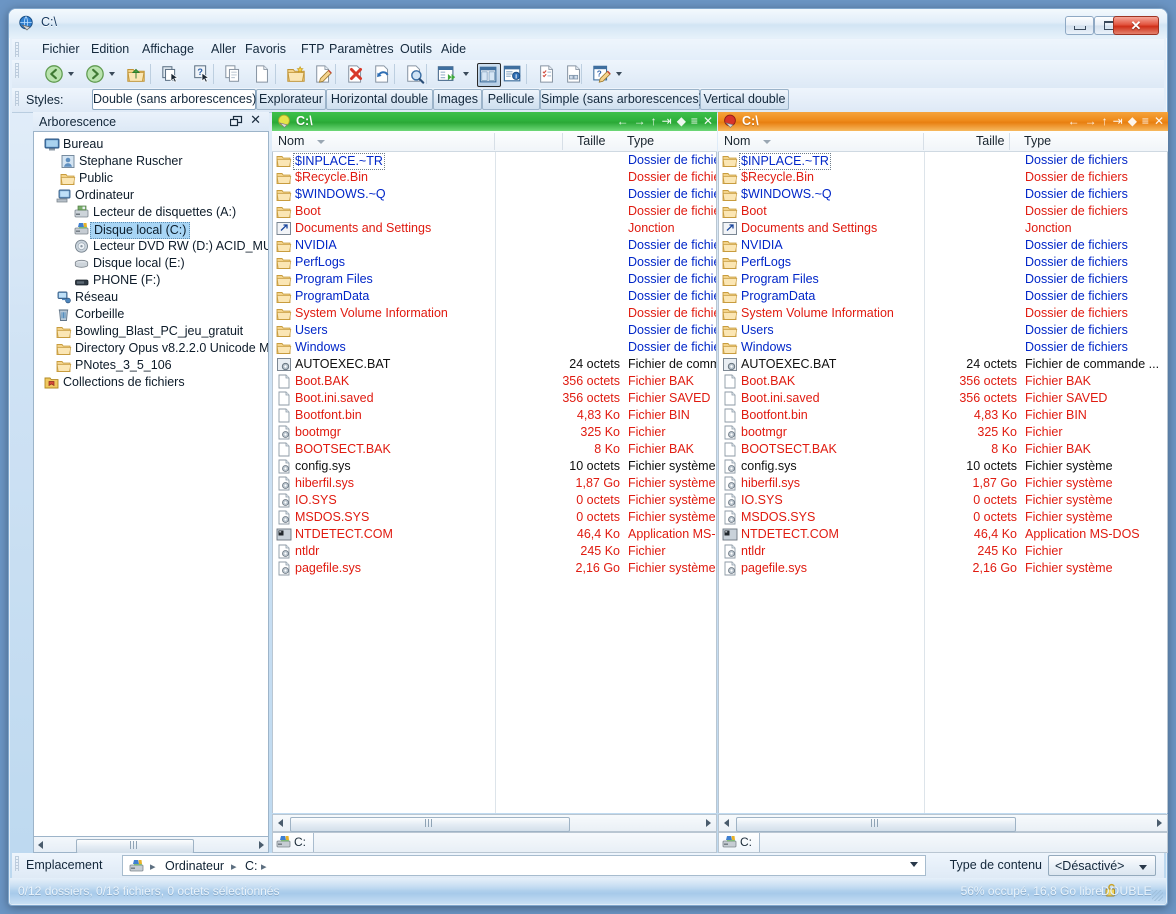 The image size is (1176, 914). What do you see at coordinates (494, 823) in the screenshot?
I see `left-pane-hscrollbar` at bounding box center [494, 823].